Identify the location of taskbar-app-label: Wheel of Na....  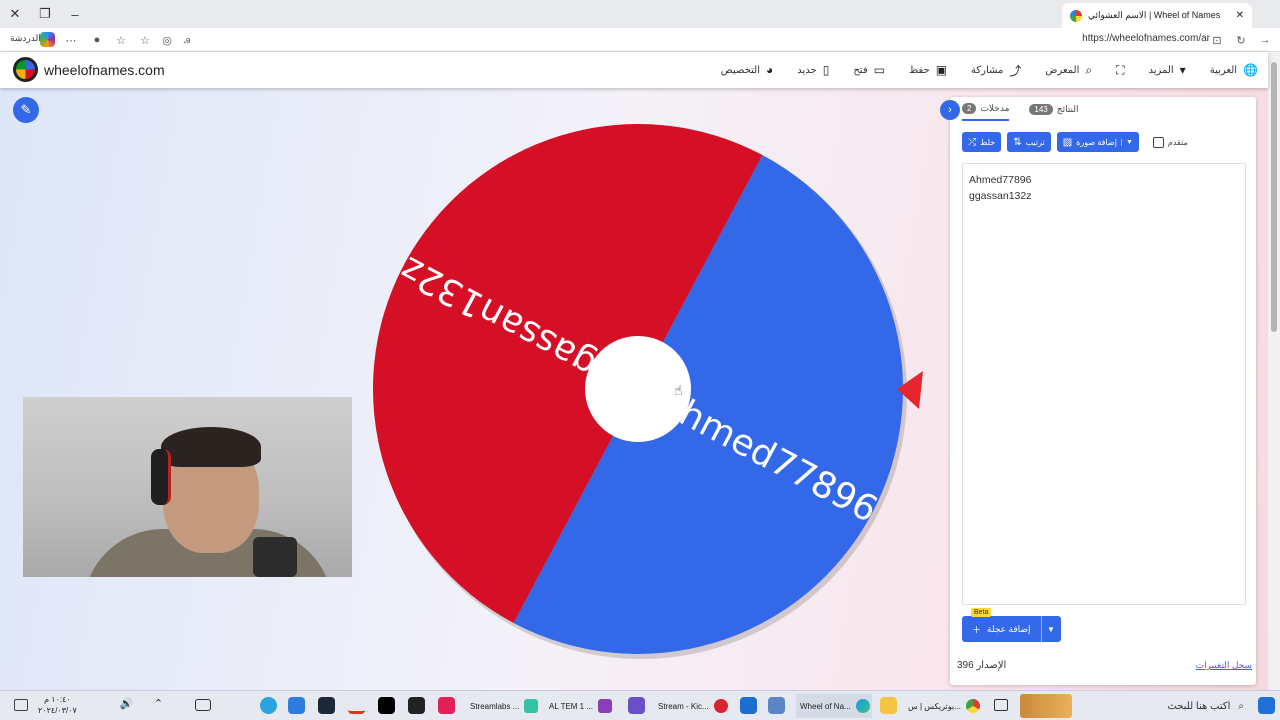
(825, 706).